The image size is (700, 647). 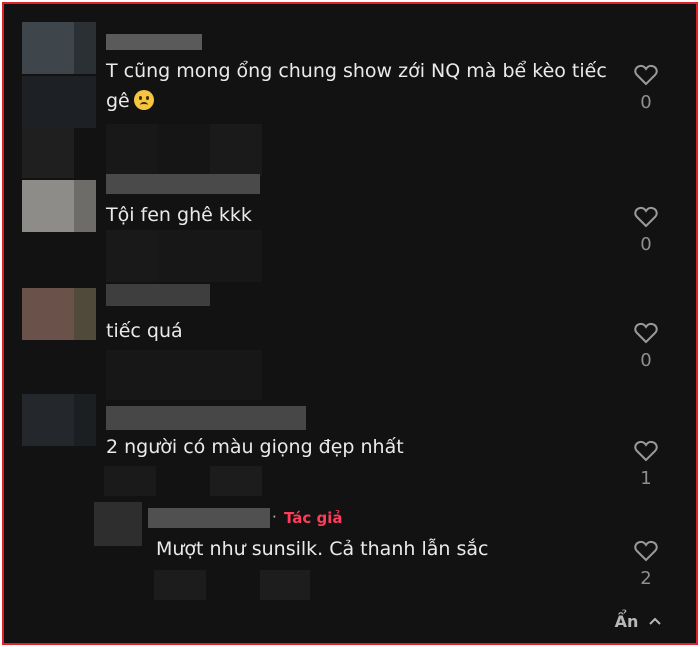 What do you see at coordinates (143, 100) in the screenshot?
I see `sad-face-emoji-icon` at bounding box center [143, 100].